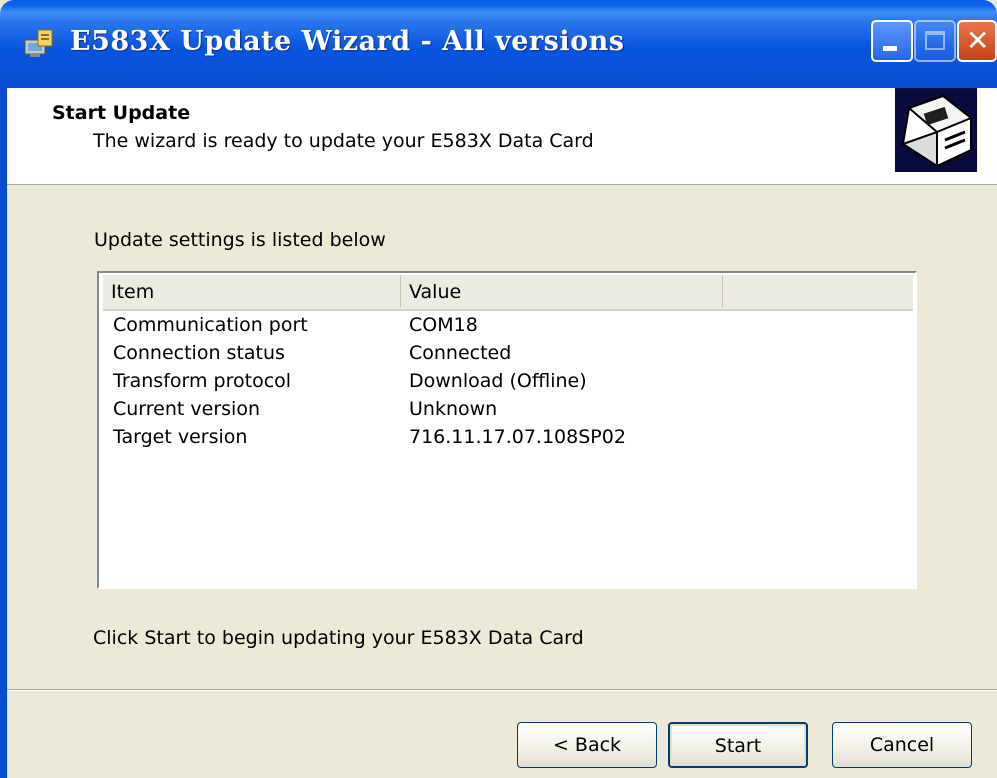 The image size is (997, 778). Describe the element at coordinates (892, 41) in the screenshot. I see `minimize-button` at that location.